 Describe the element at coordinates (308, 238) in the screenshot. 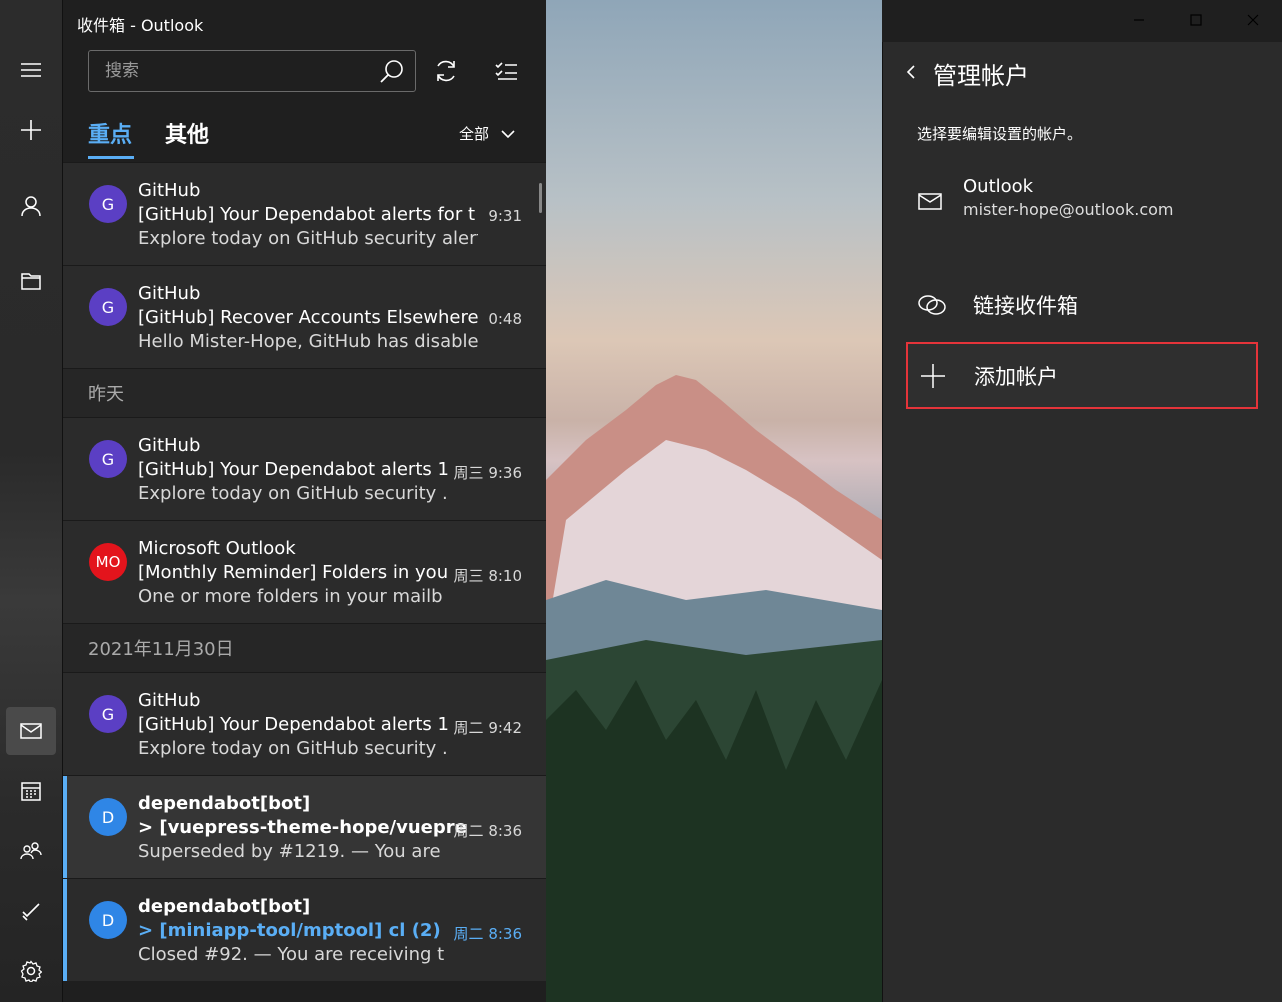

I see `message-preview: Explore today on GitHub security alert` at that location.